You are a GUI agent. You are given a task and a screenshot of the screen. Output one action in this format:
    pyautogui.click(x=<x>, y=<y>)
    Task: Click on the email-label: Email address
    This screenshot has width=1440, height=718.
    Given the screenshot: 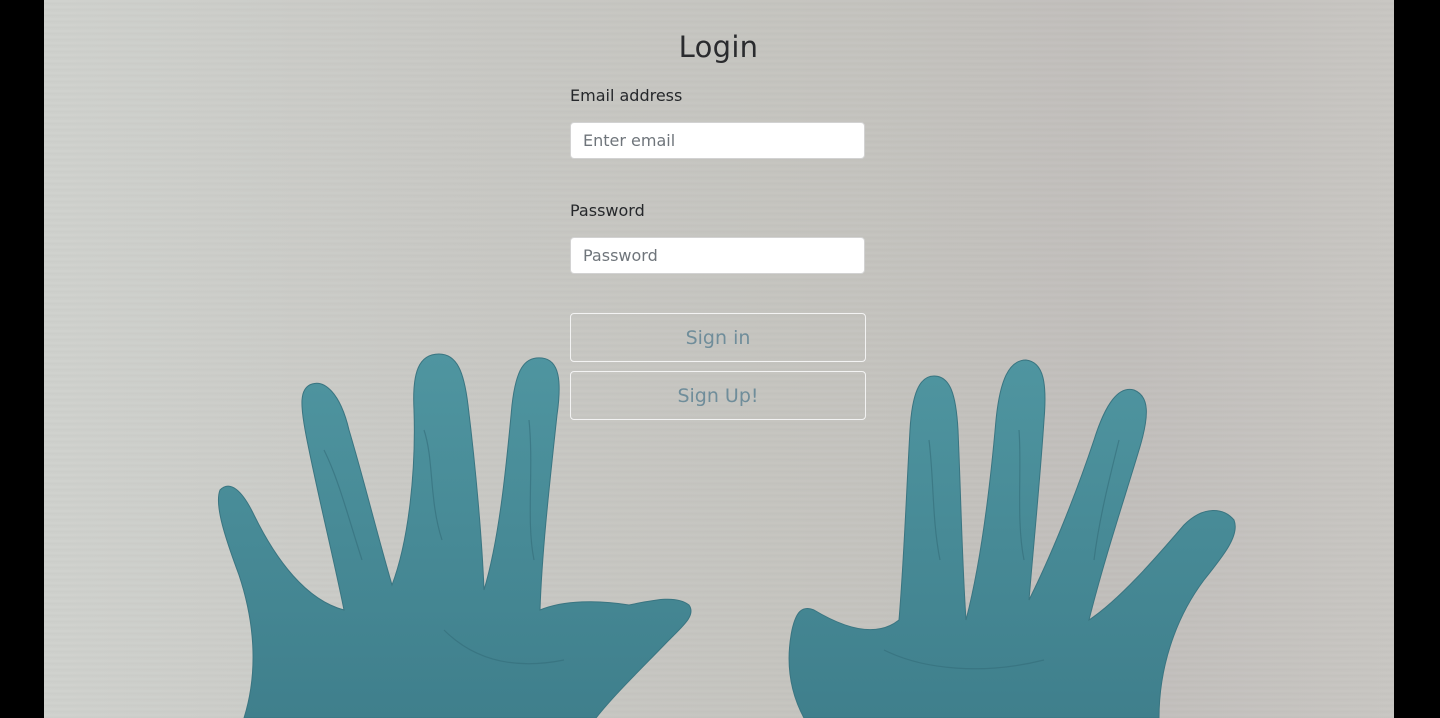 What is the action you would take?
    pyautogui.click(x=626, y=95)
    